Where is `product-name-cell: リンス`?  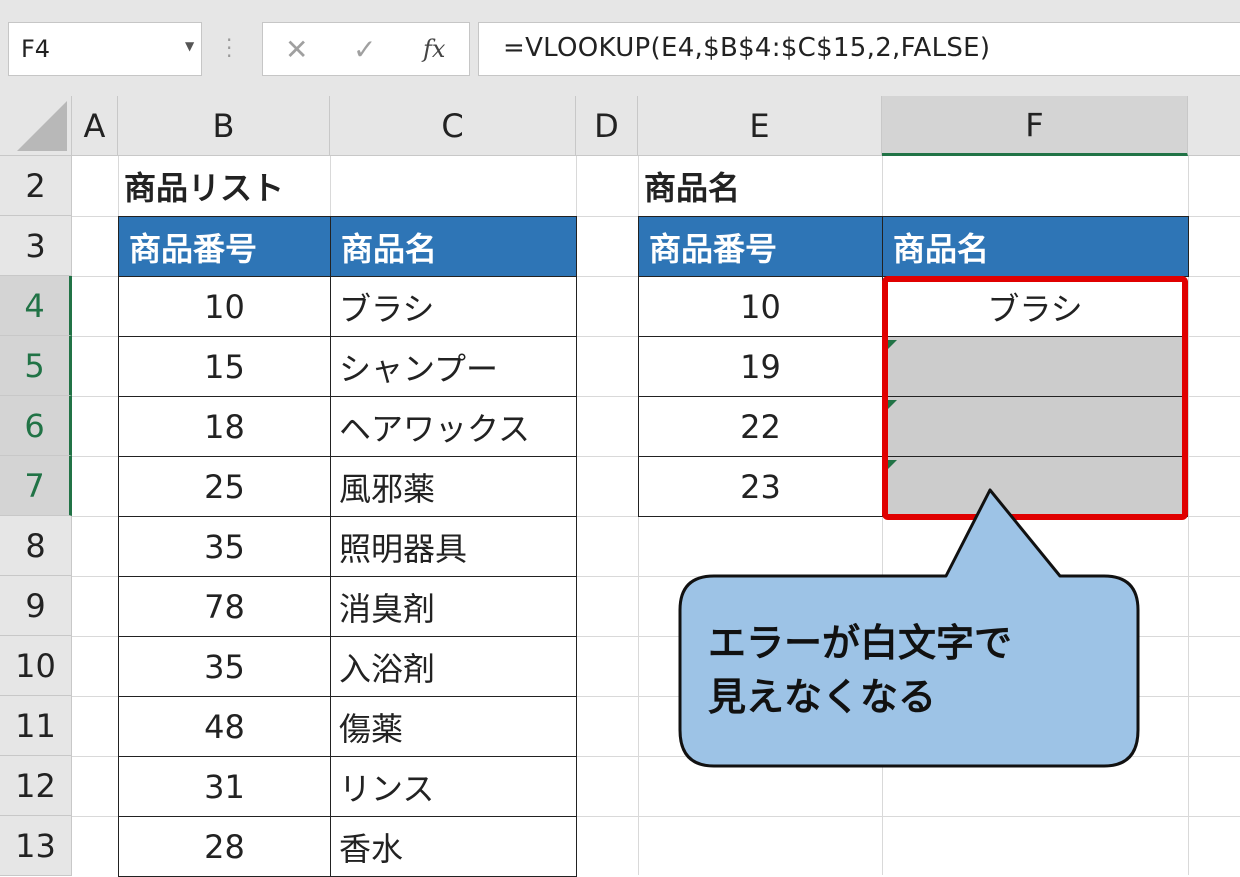
product-name-cell: リンス is located at coordinates (453, 786).